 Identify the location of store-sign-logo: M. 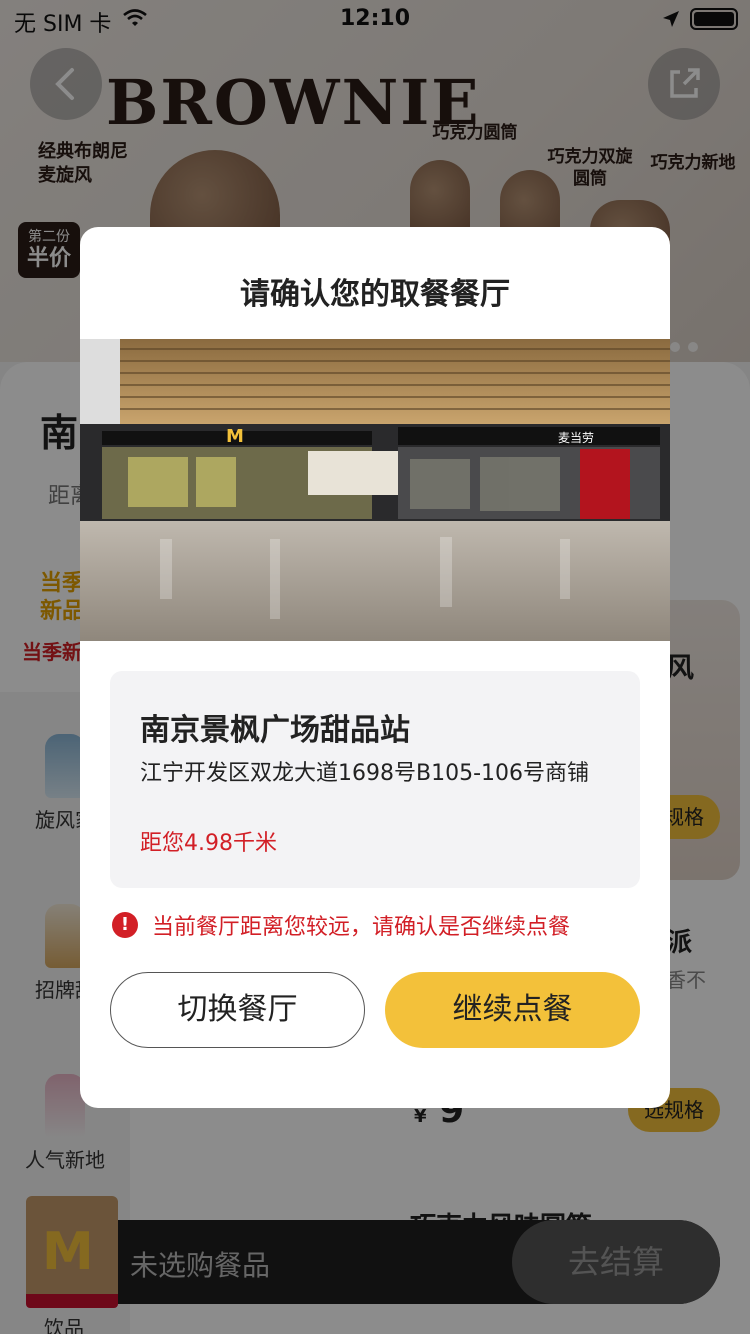
(235, 436).